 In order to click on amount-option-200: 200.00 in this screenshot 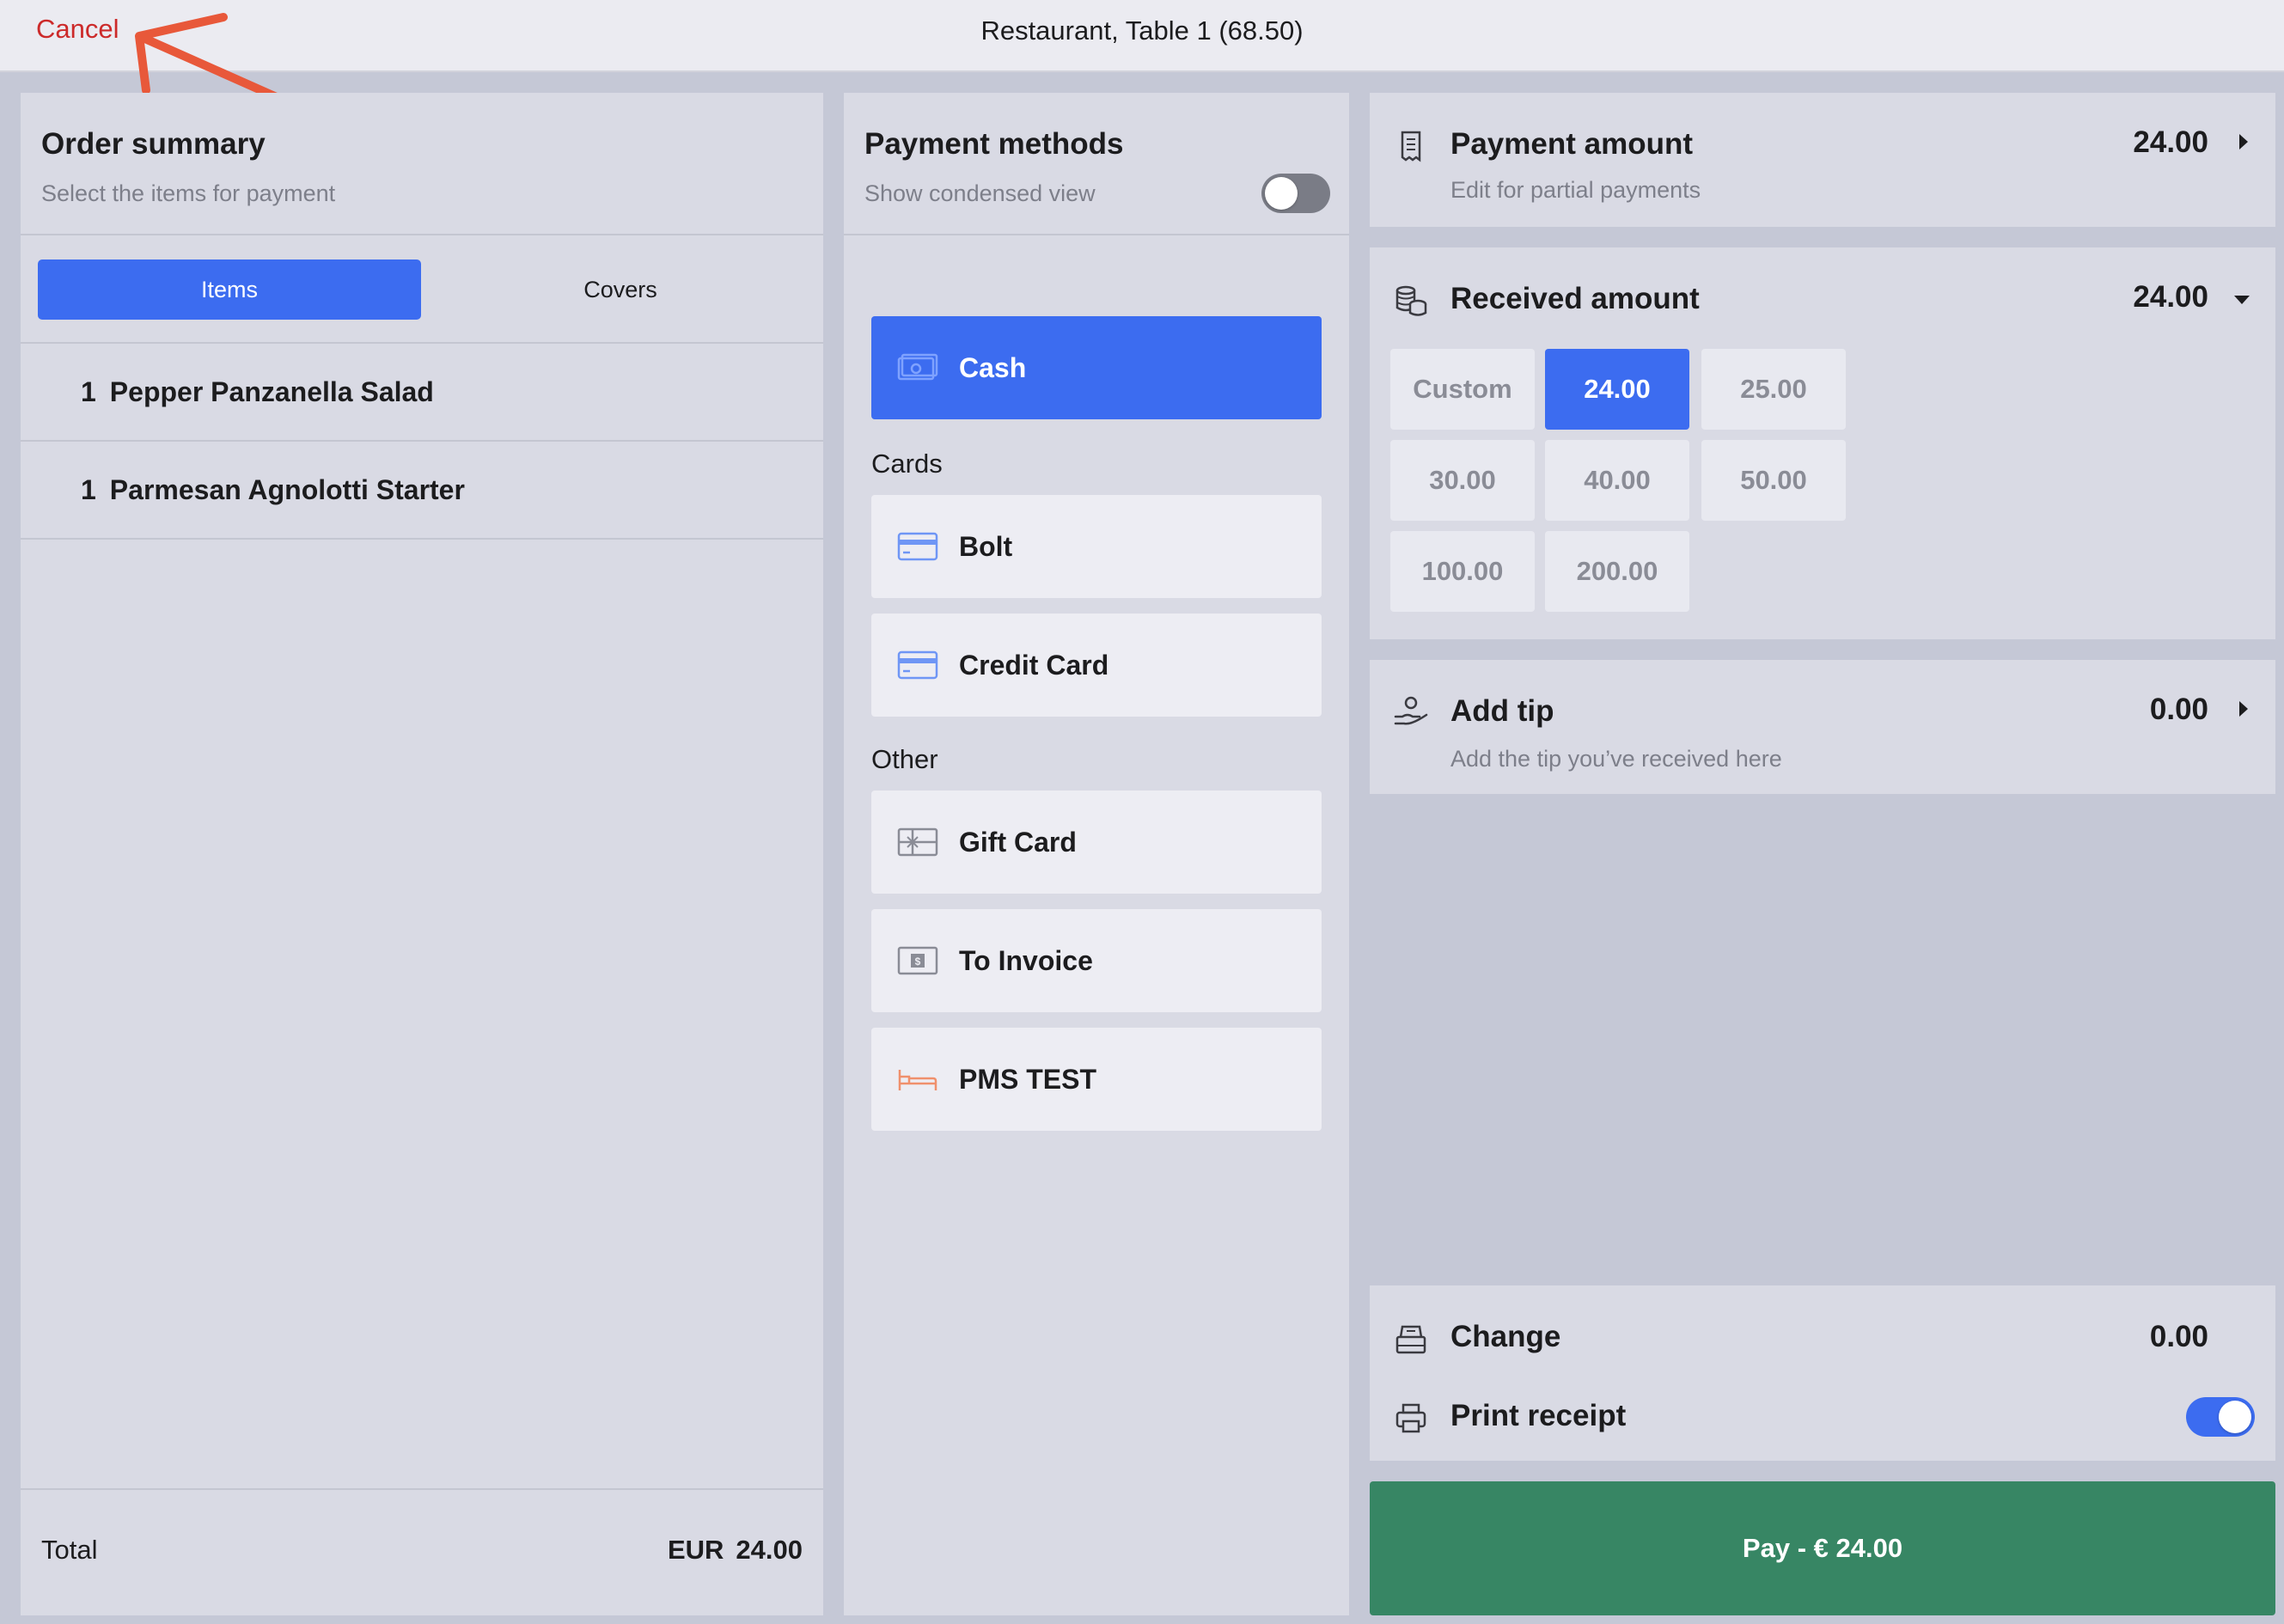, I will do `click(1617, 571)`.